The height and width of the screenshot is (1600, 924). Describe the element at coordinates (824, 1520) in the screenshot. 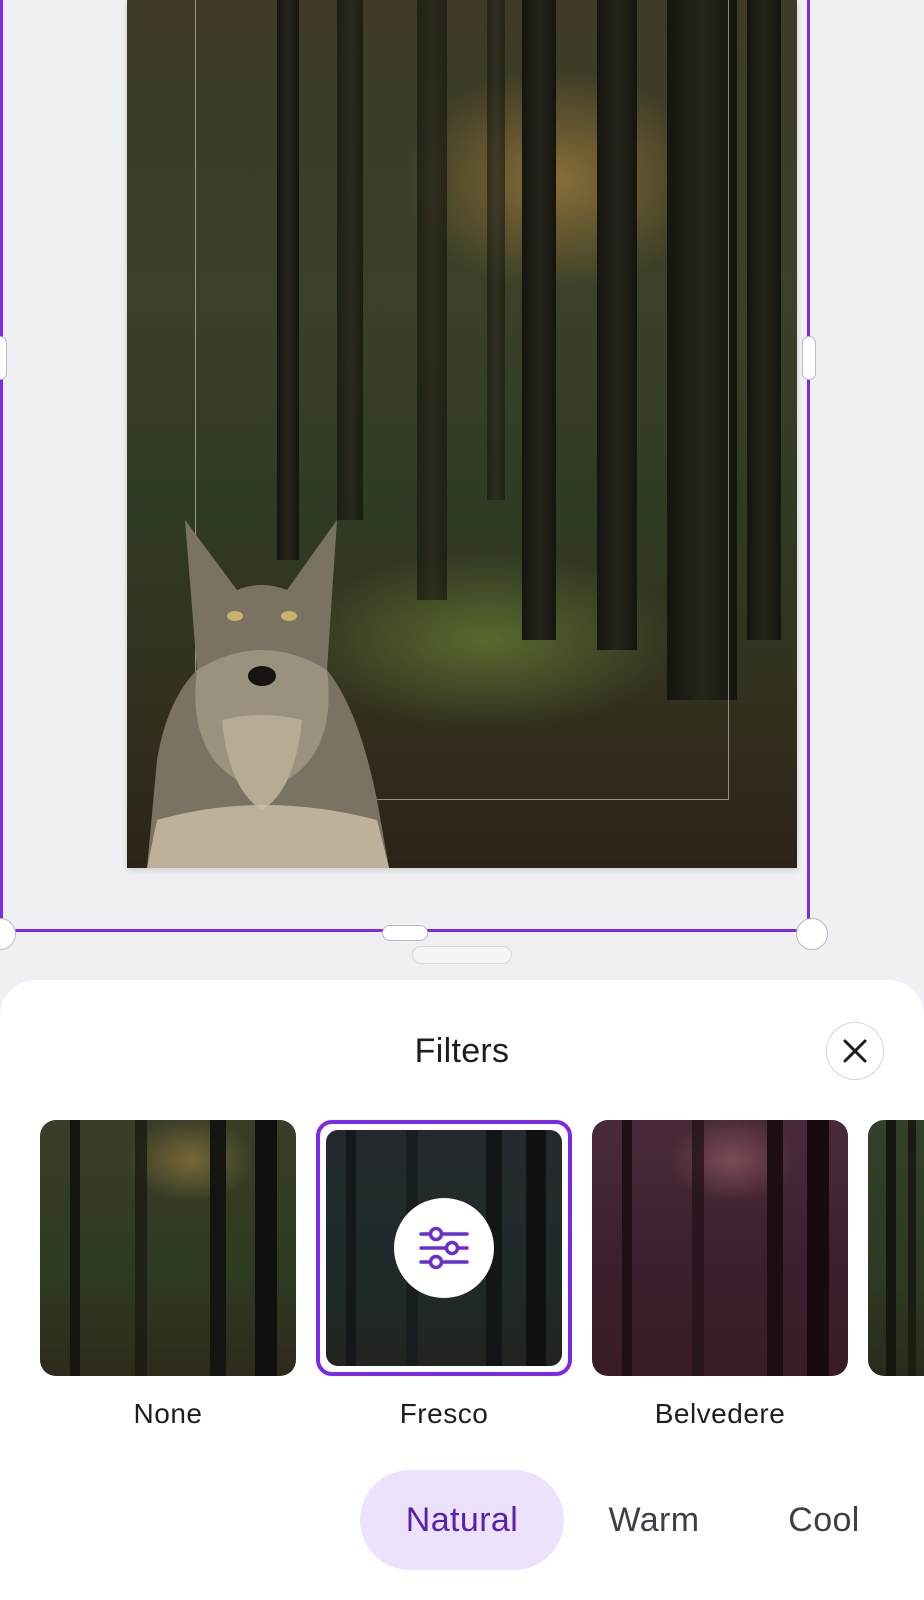

I see `tab-cool: Cool` at that location.